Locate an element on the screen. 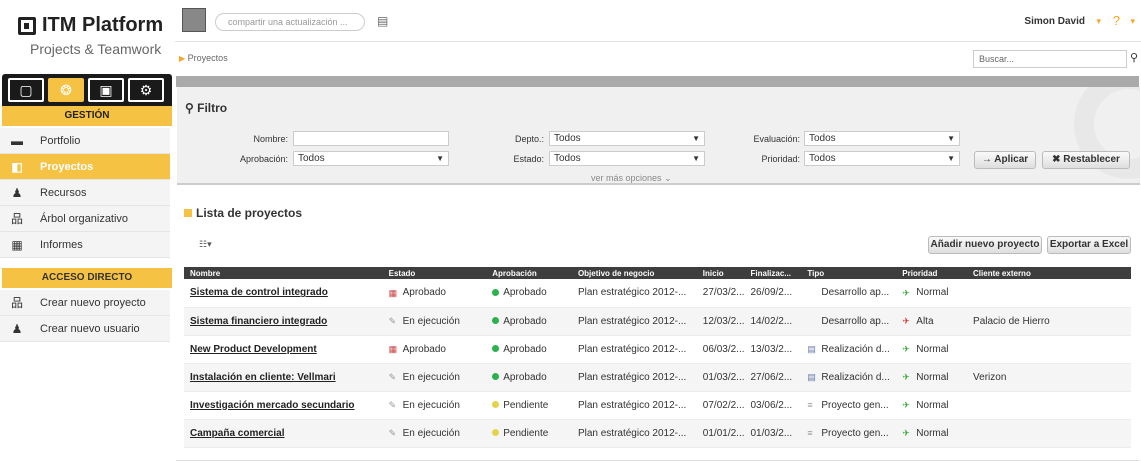 The image size is (1141, 470). col-inicio: Inicio is located at coordinates (720, 273).